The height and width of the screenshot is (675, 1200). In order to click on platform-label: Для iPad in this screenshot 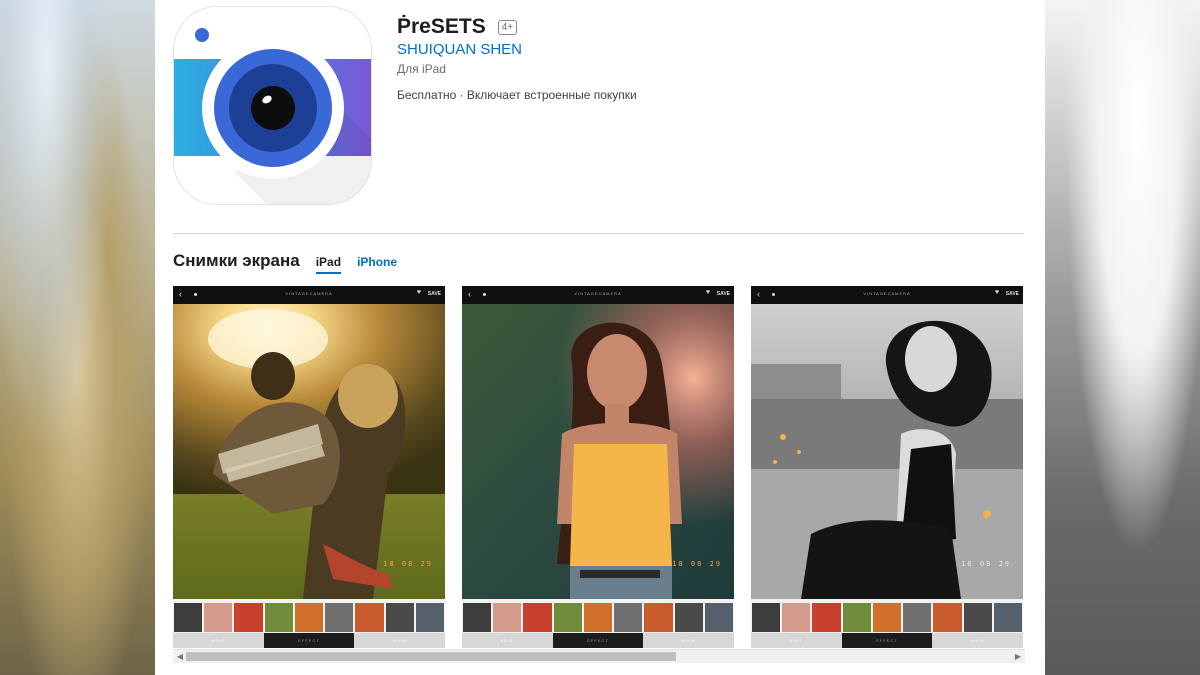, I will do `click(421, 69)`.